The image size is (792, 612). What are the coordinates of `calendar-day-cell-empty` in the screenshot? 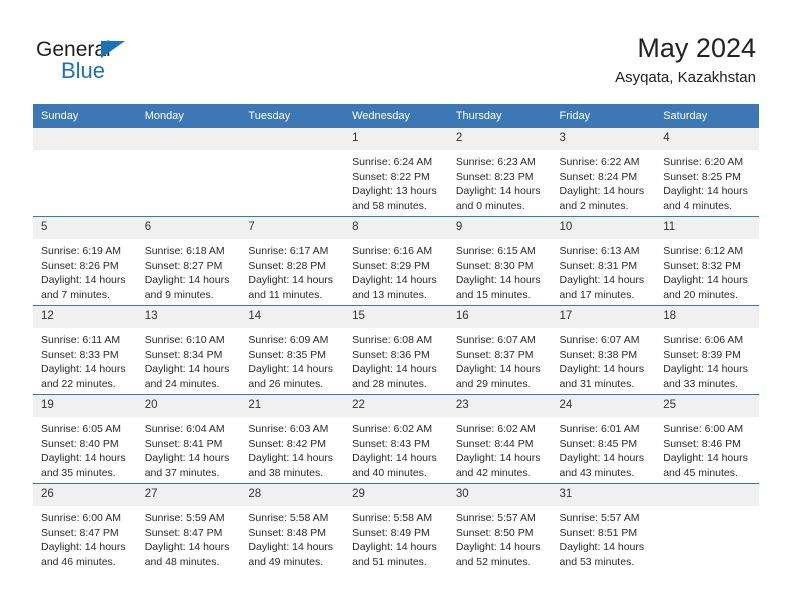 It's located at (85, 172).